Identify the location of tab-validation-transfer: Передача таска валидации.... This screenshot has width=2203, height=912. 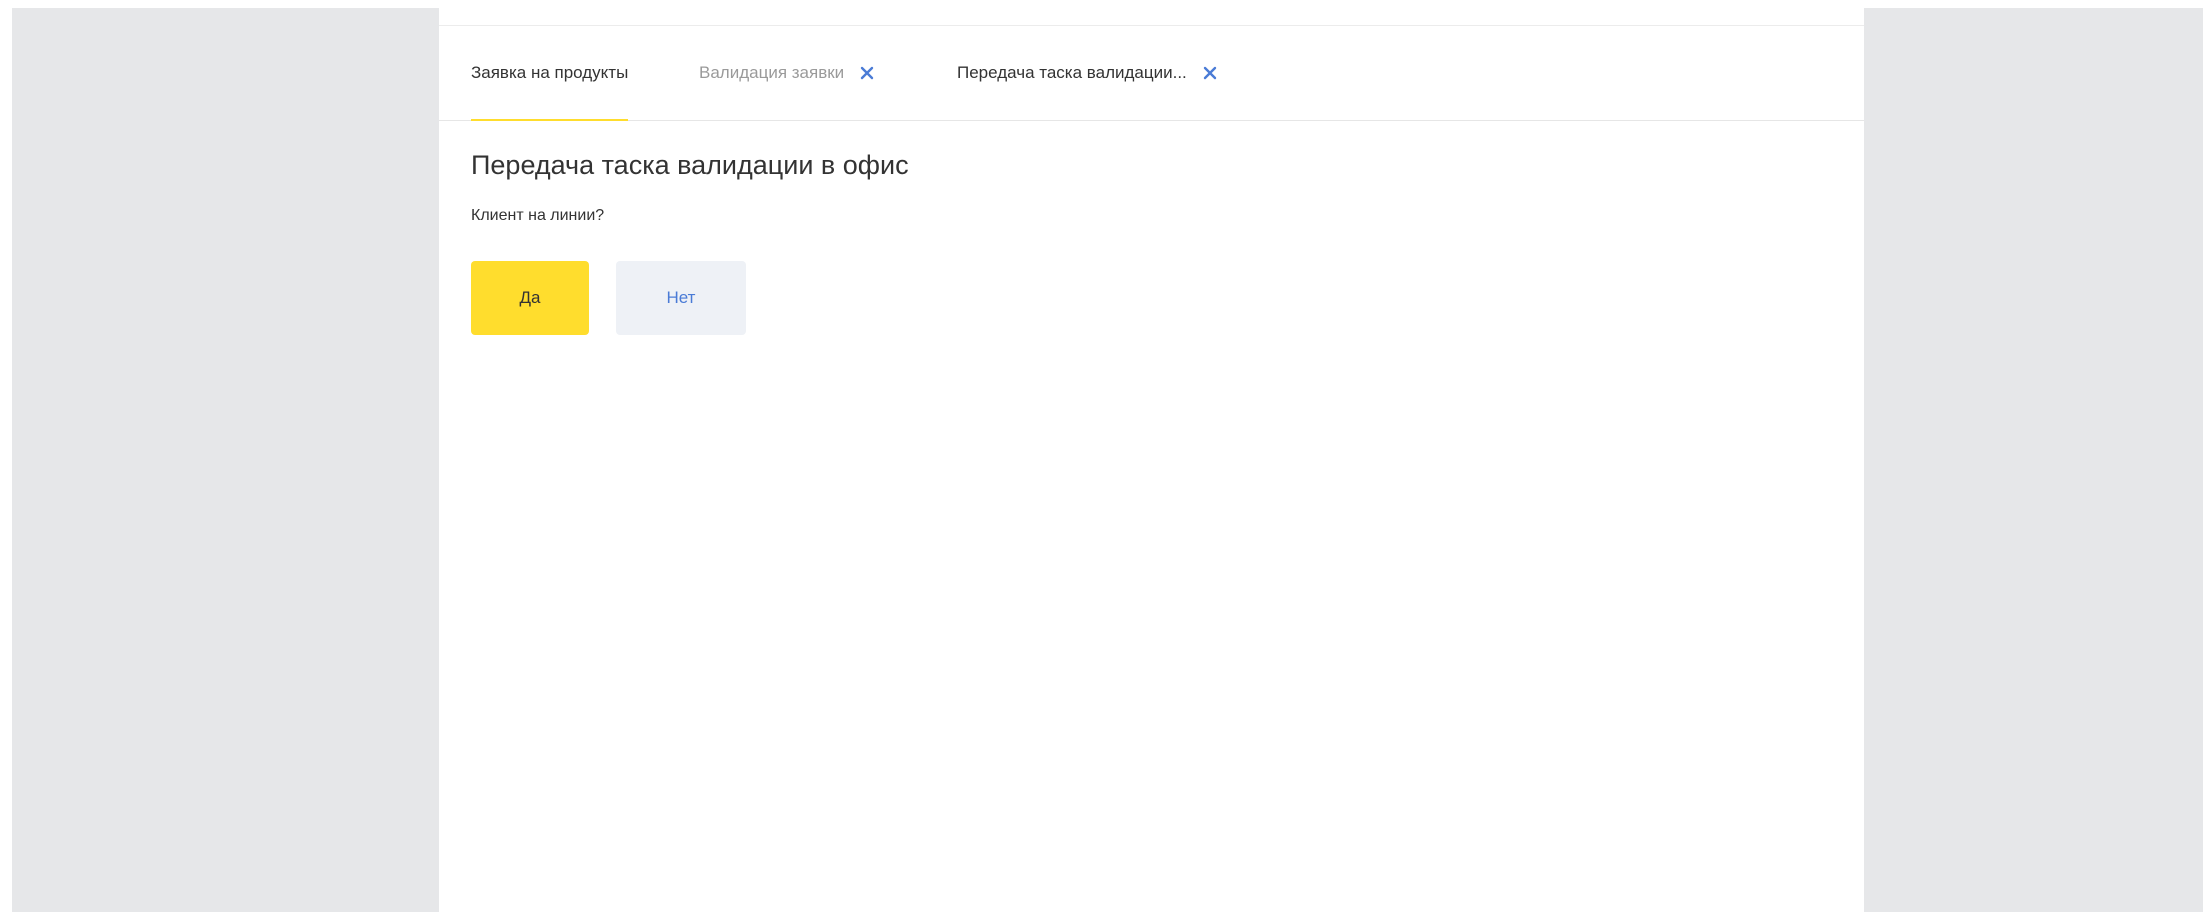
(1088, 73).